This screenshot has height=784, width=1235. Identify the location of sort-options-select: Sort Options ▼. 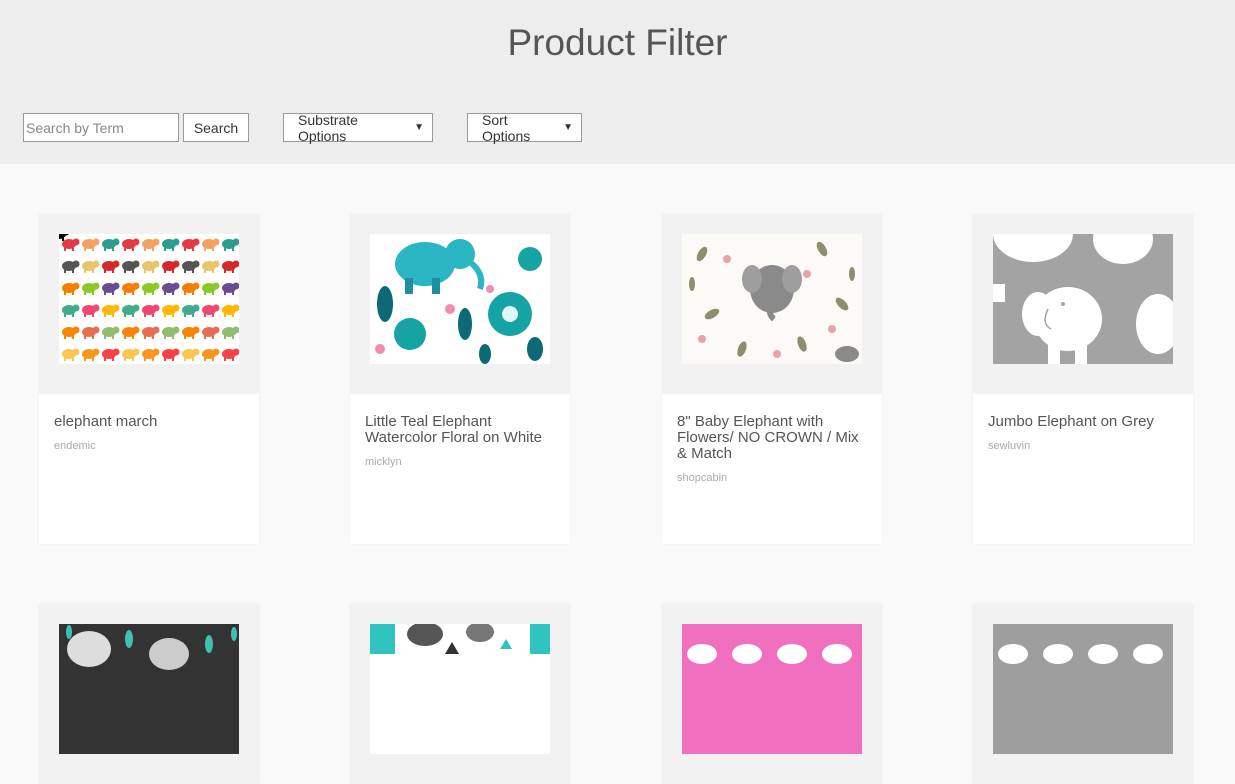
(524, 127).